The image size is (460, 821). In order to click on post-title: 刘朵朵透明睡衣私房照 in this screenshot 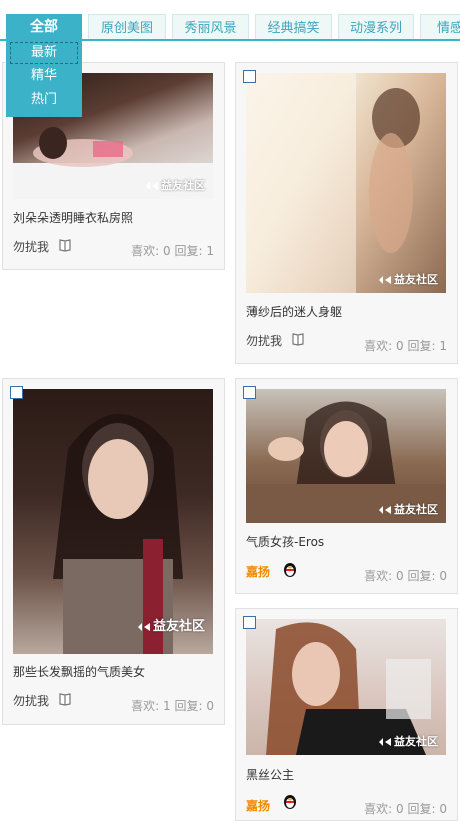, I will do `click(73, 217)`.